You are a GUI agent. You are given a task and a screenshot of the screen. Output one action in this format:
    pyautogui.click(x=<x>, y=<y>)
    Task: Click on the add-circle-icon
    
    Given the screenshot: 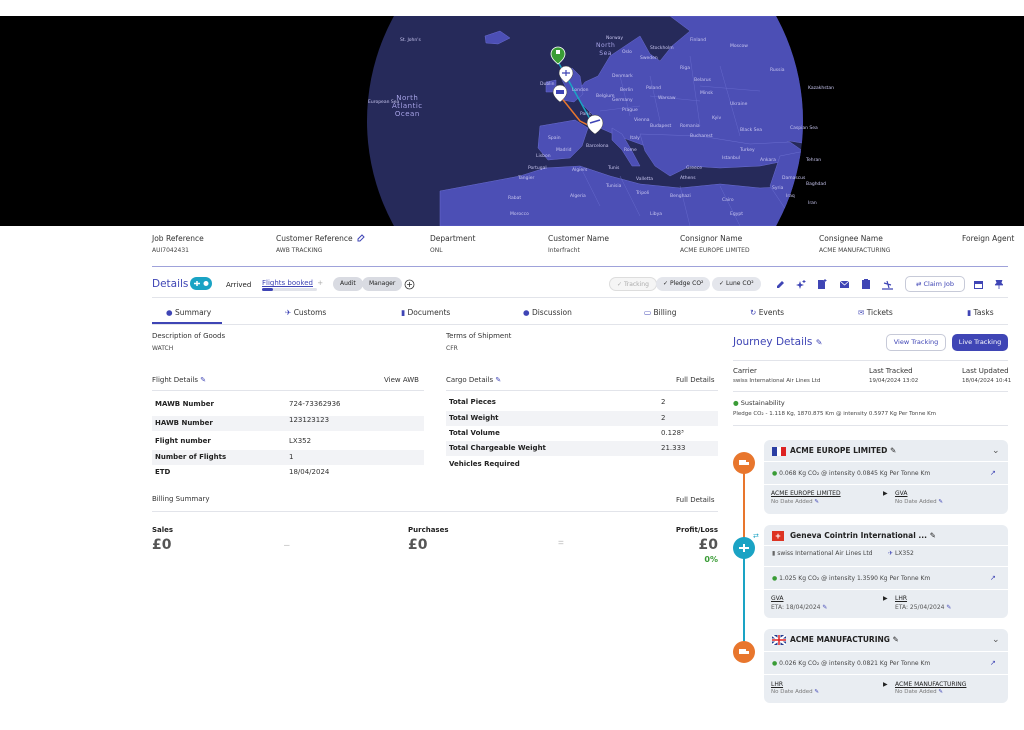 What is the action you would take?
    pyautogui.click(x=409, y=284)
    